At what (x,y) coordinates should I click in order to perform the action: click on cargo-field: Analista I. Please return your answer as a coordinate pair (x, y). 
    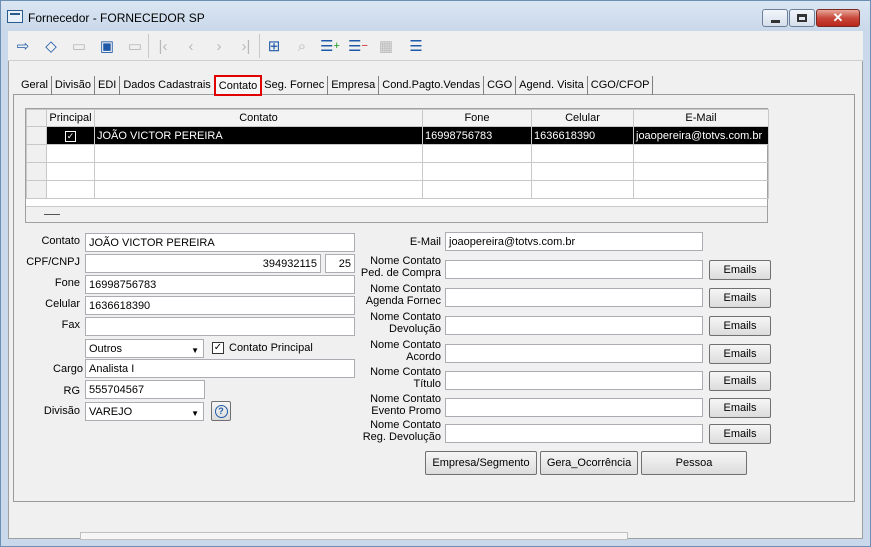
    Looking at the image, I should click on (220, 368).